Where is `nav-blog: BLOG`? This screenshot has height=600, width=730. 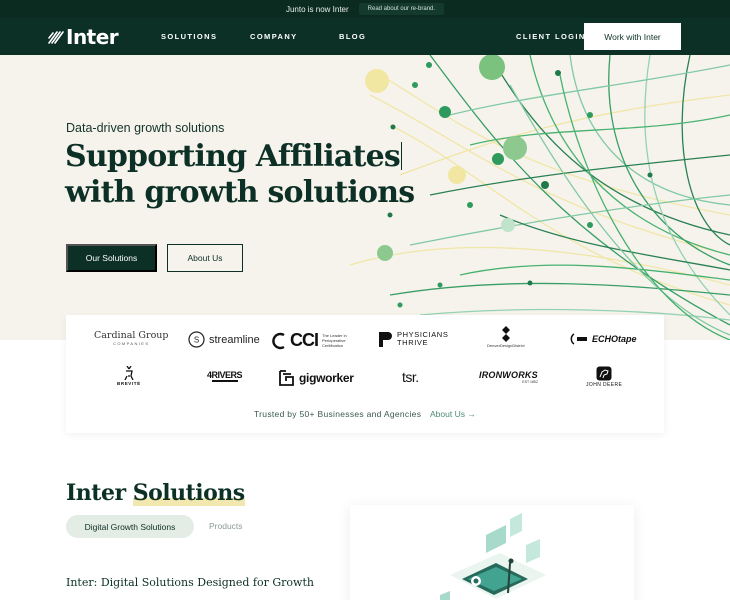
nav-blog: BLOG is located at coordinates (352, 36).